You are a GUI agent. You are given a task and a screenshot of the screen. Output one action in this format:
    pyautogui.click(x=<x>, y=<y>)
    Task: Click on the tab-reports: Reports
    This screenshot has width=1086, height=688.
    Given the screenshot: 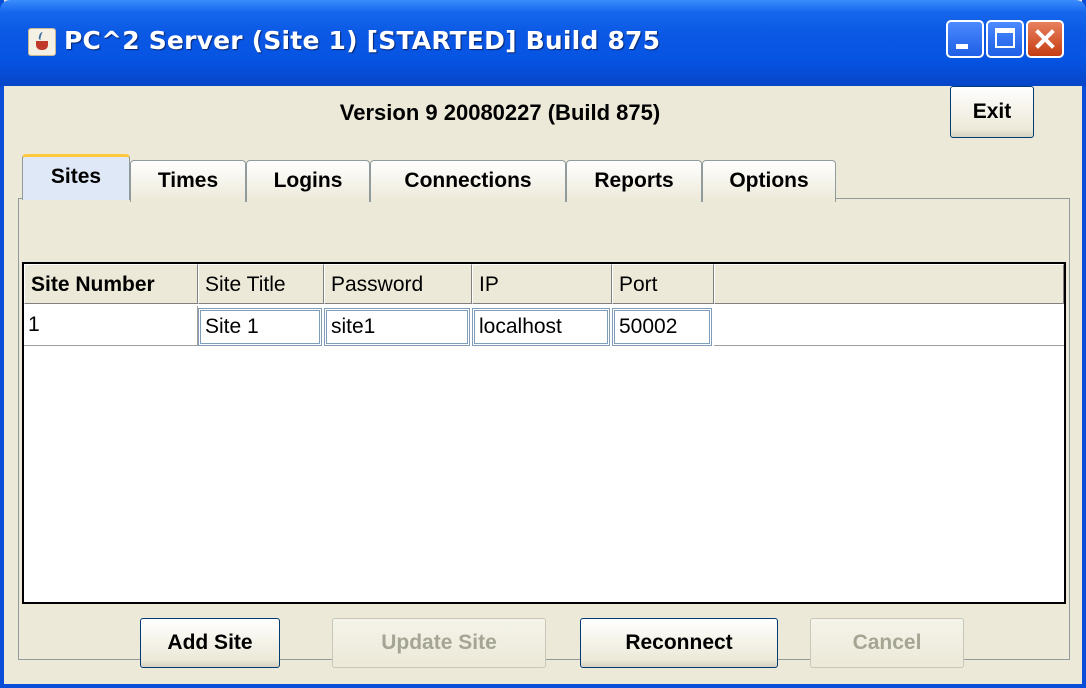 What is the action you would take?
    pyautogui.click(x=634, y=181)
    